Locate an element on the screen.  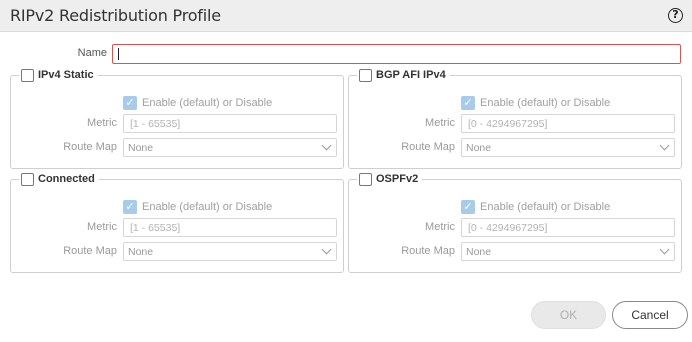
ipv4-static-enable-label: Enable (default) or Disable is located at coordinates (207, 103).